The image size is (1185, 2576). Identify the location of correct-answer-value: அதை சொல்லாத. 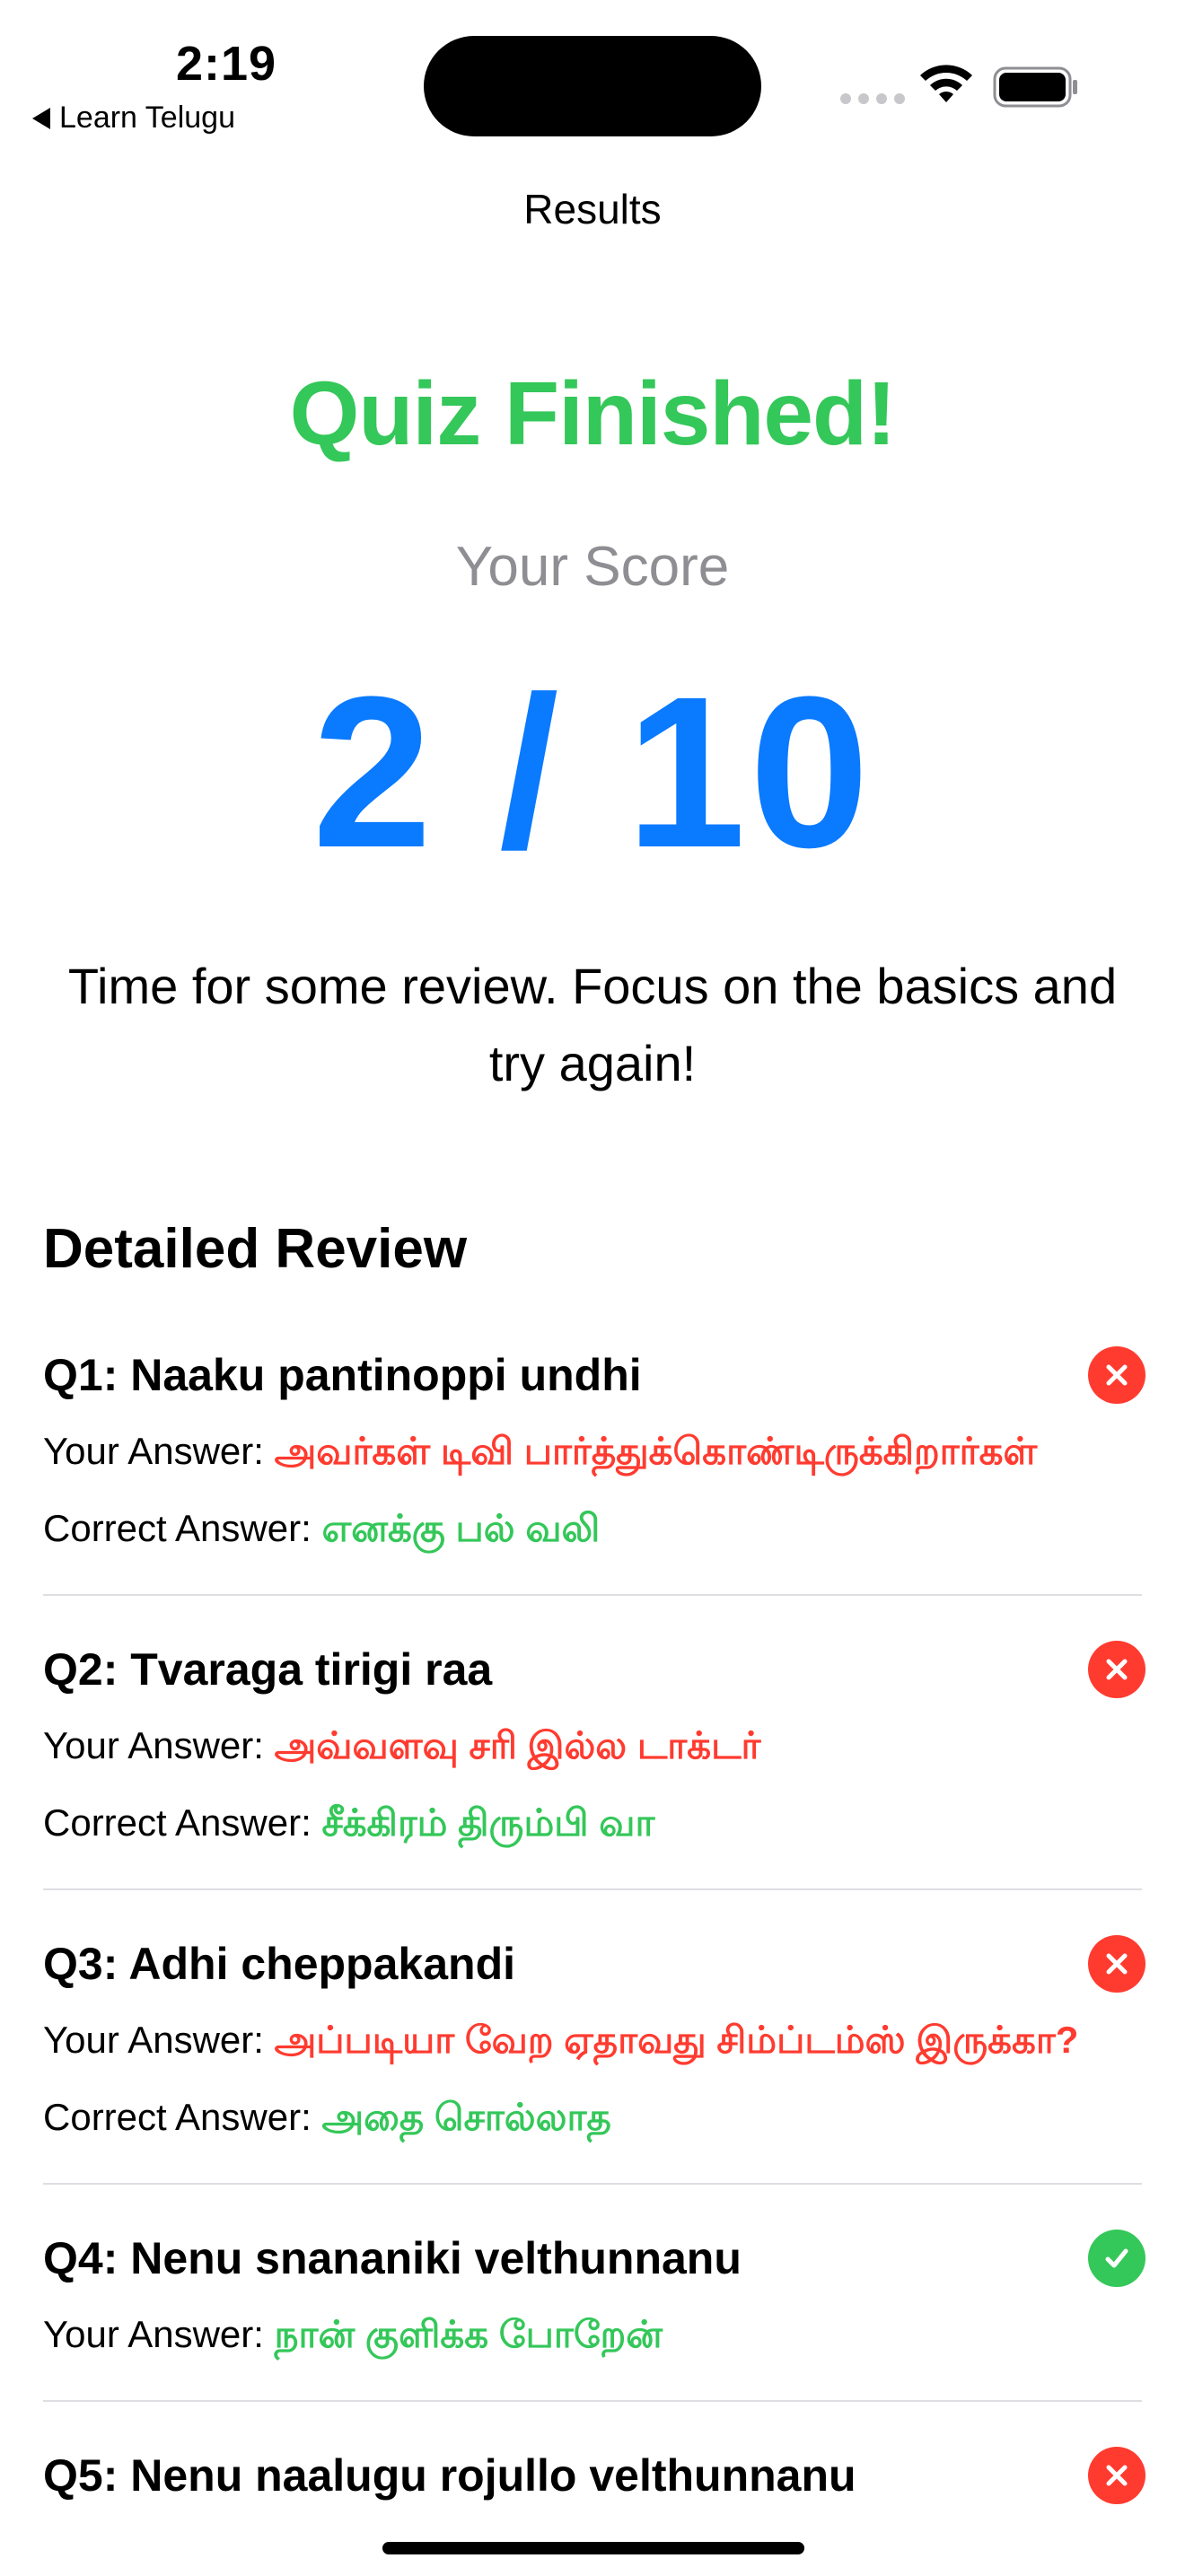
(466, 2117).